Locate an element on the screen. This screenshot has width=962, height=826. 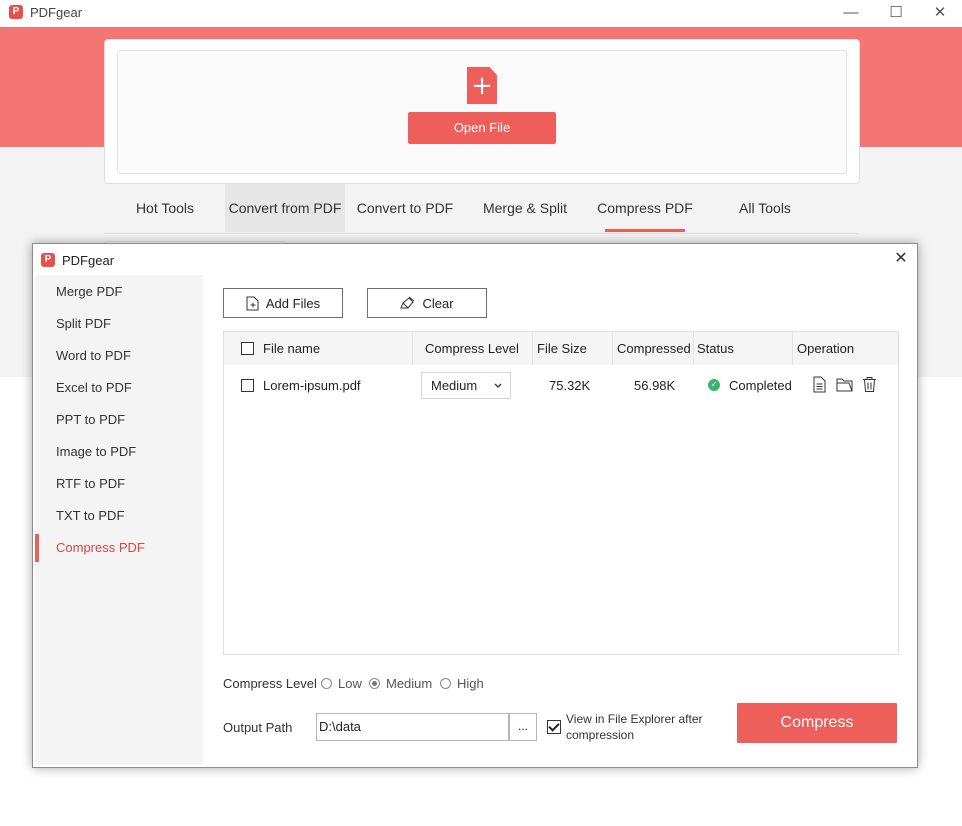
sidebar-item-merge-pdf: Merge PDF is located at coordinates (119, 292).